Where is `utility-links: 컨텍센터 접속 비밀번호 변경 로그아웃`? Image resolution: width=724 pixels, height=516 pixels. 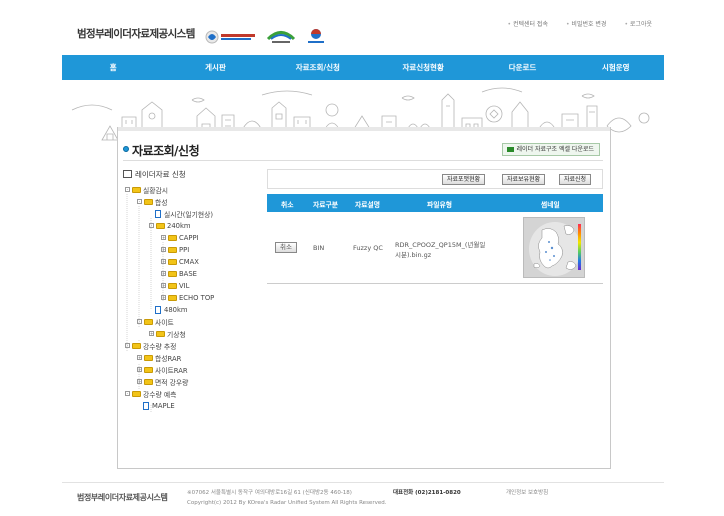
utility-links: 컨텍센터 접속 비밀번호 변경 로그아웃 is located at coordinates (579, 23).